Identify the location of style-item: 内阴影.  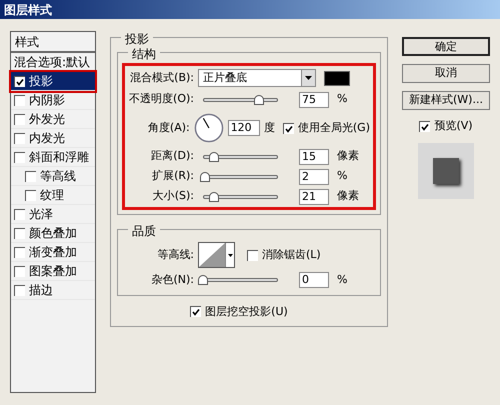
(53, 100).